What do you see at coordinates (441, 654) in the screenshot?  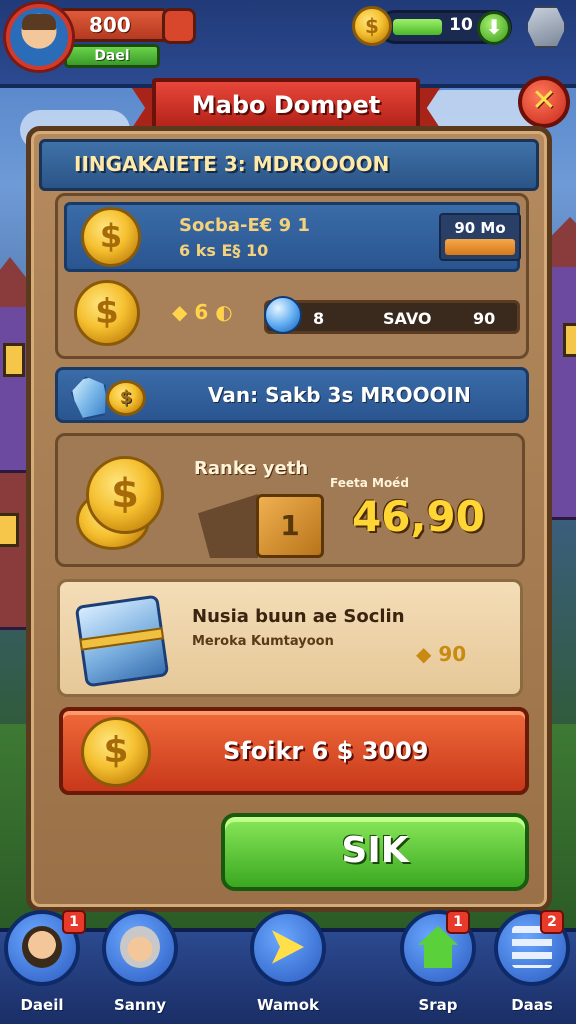 I see `bundle-price: ◆ 90` at bounding box center [441, 654].